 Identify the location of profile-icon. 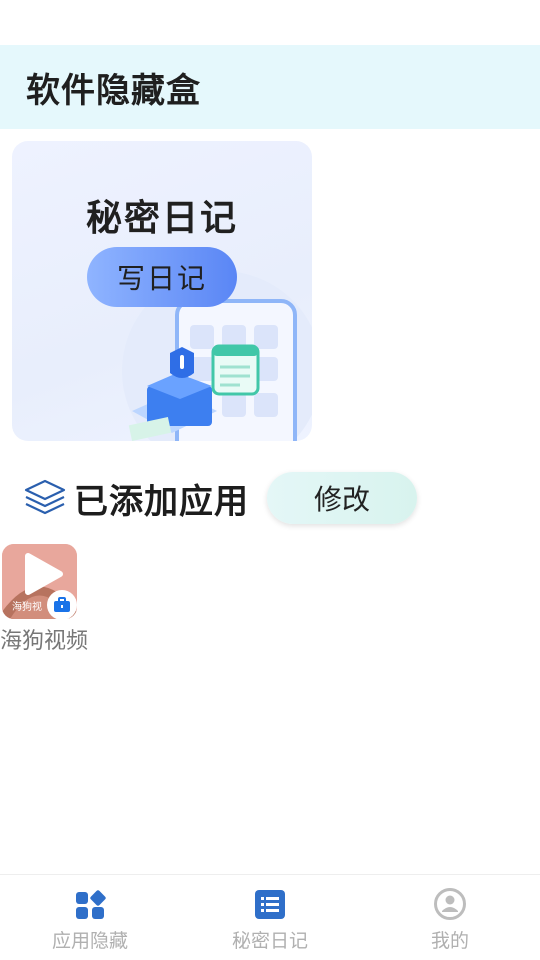
(450, 904).